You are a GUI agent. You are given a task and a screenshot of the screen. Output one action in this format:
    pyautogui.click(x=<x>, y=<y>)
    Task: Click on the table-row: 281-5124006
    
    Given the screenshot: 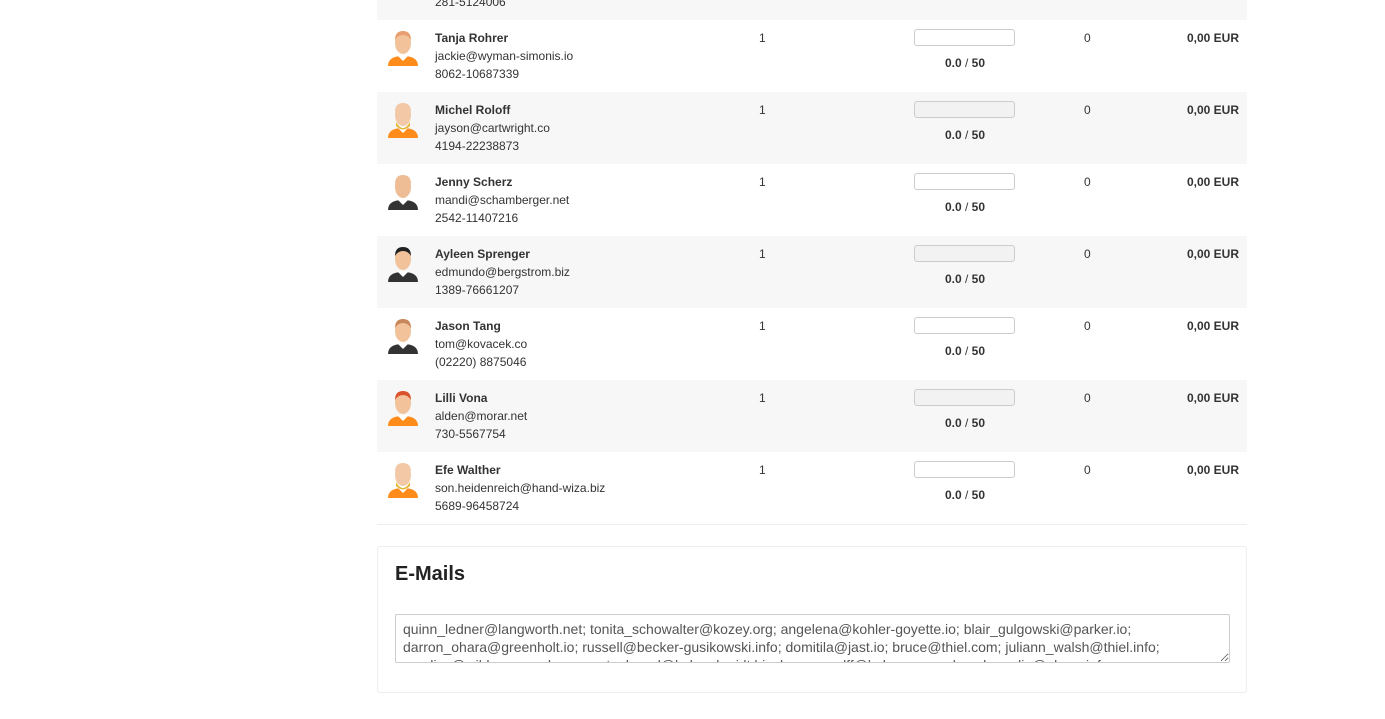 What is the action you would take?
    pyautogui.click(x=812, y=10)
    